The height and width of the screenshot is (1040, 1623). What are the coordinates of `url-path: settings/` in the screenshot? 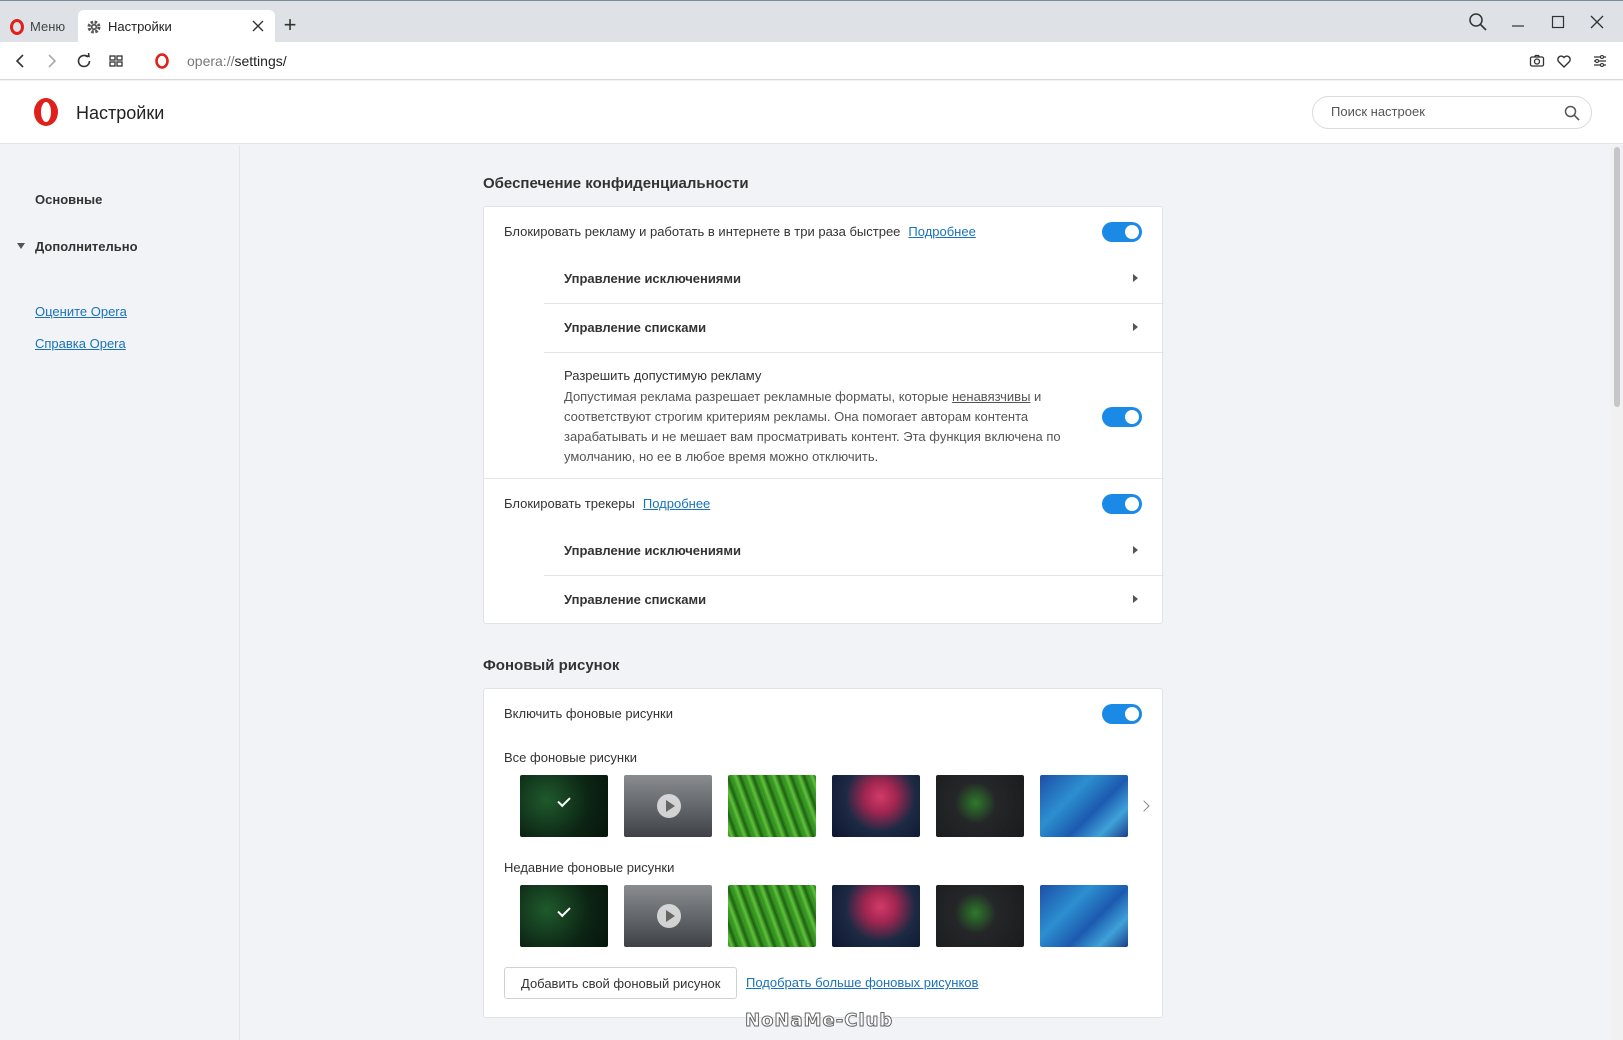 It's located at (260, 61).